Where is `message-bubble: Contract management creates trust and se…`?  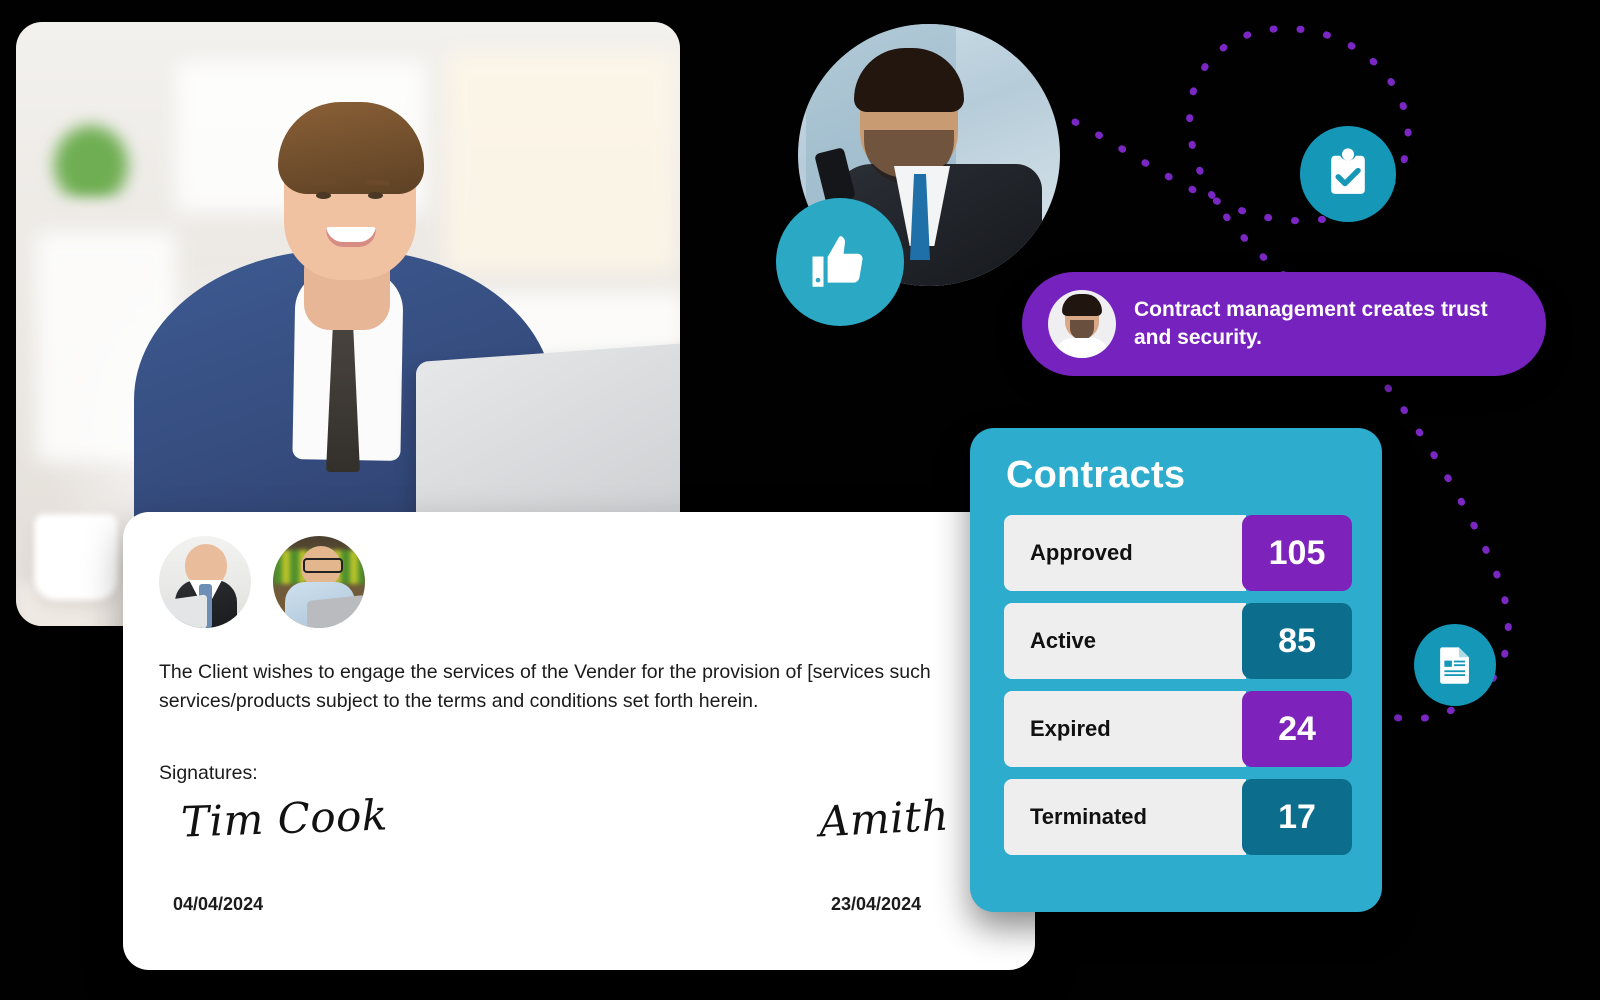 message-bubble: Contract management creates trust and se… is located at coordinates (1284, 324).